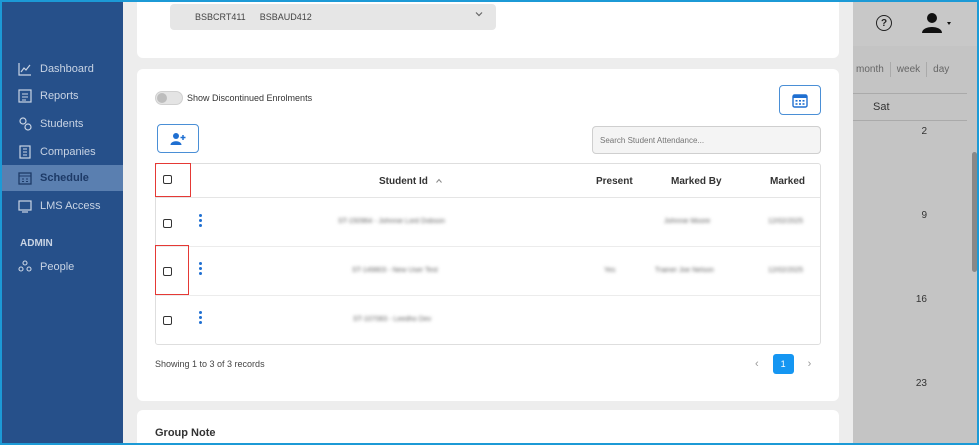 The width and height of the screenshot is (979, 445). Describe the element at coordinates (921, 383) in the screenshot. I see `calendar-day-number: 23` at that location.